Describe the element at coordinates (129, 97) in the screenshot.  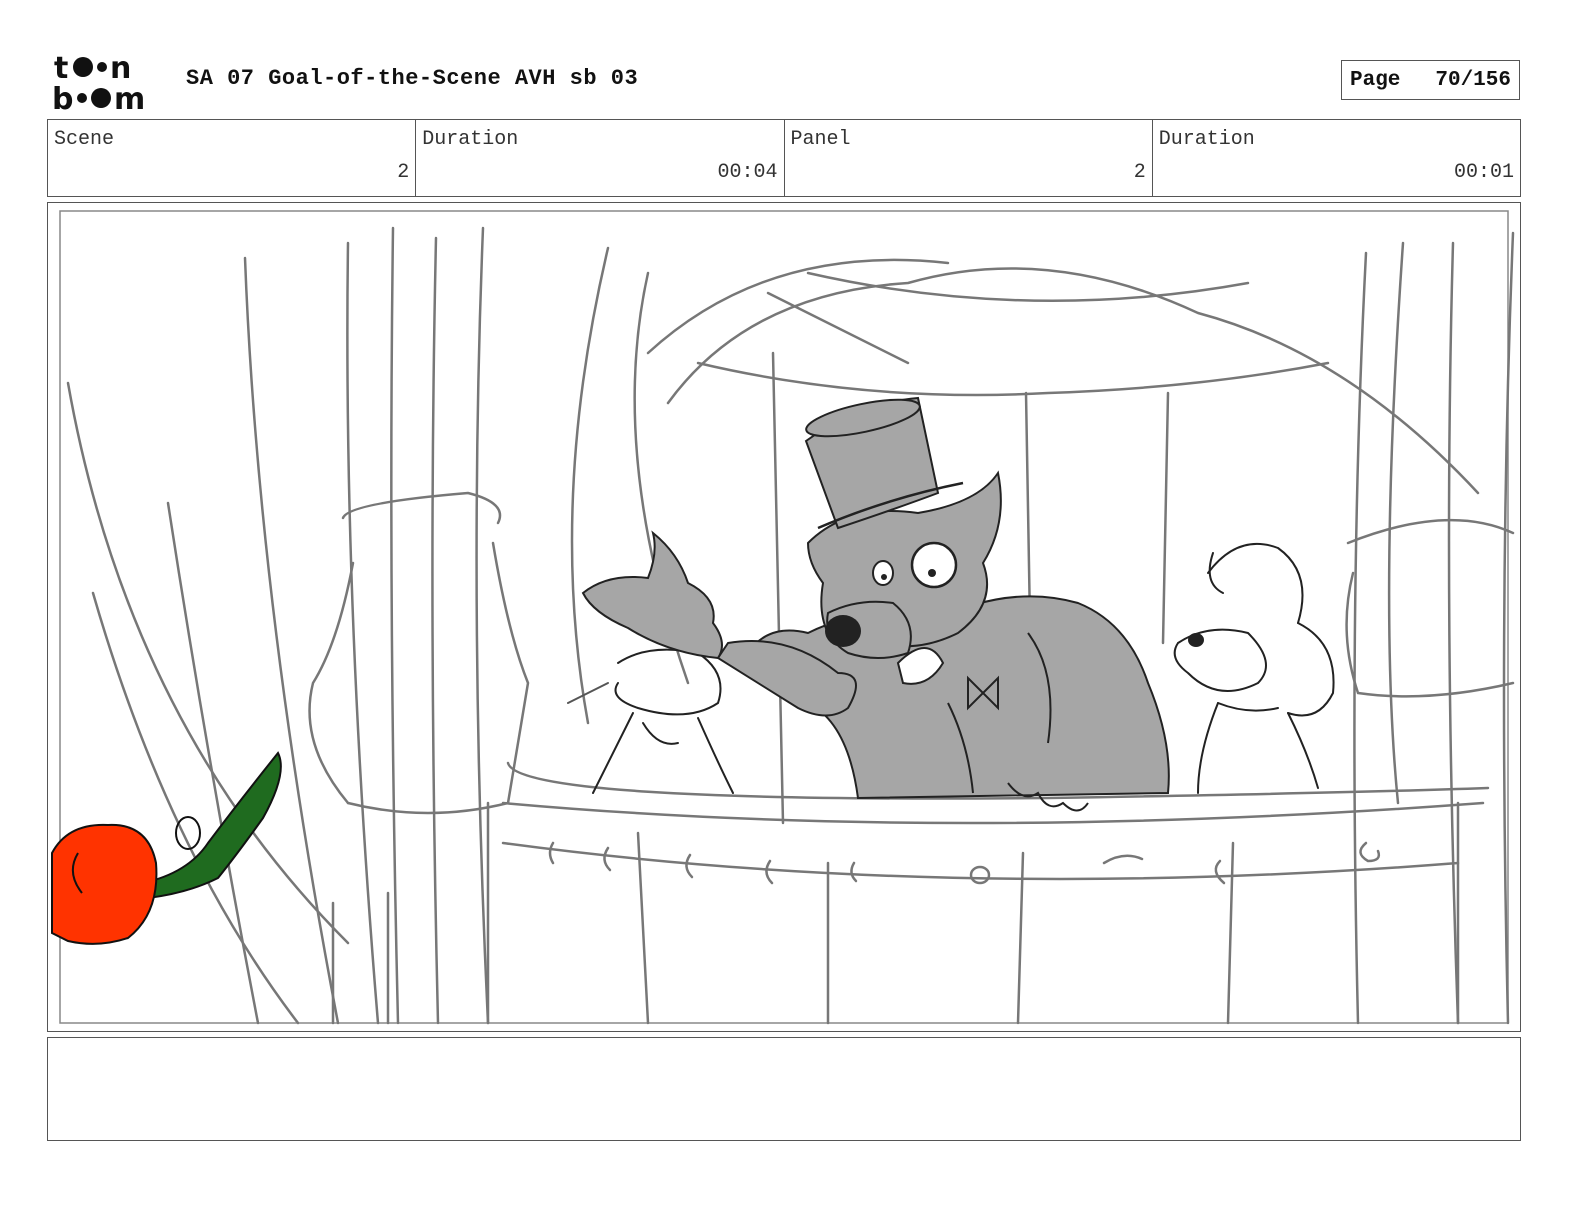
I see `svg-text: m` at that location.